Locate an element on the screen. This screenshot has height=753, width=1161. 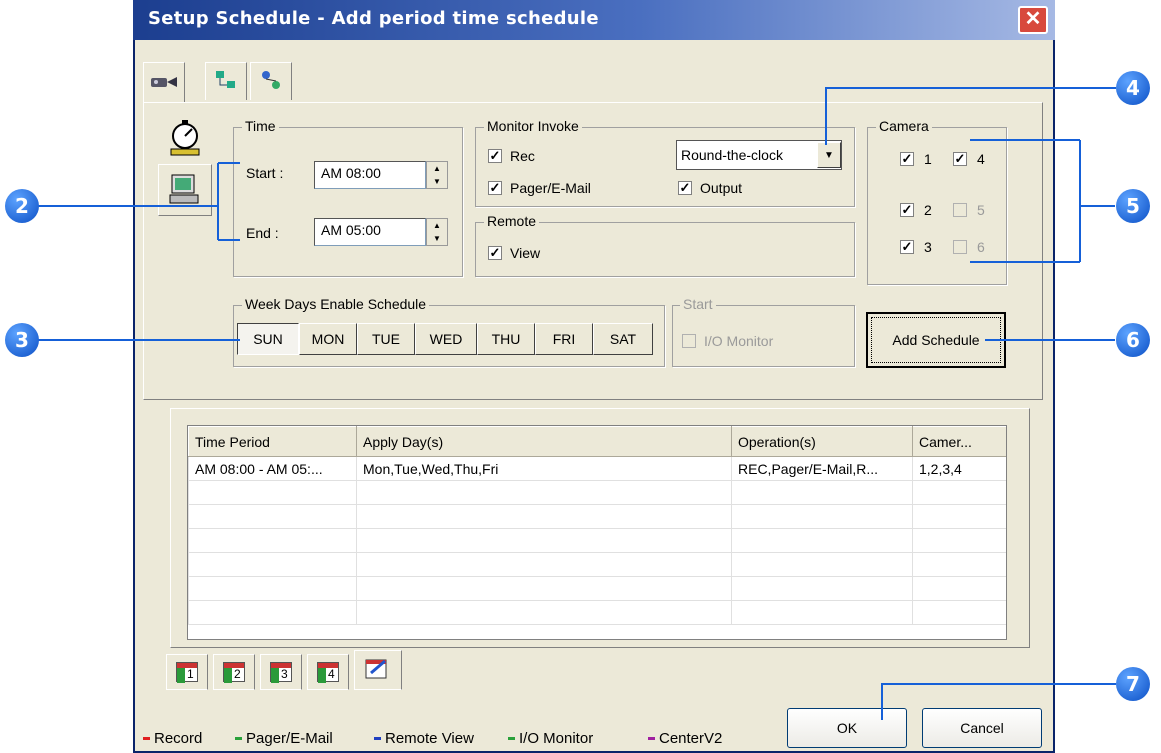
callout-marker: 7 is located at coordinates (1133, 684).